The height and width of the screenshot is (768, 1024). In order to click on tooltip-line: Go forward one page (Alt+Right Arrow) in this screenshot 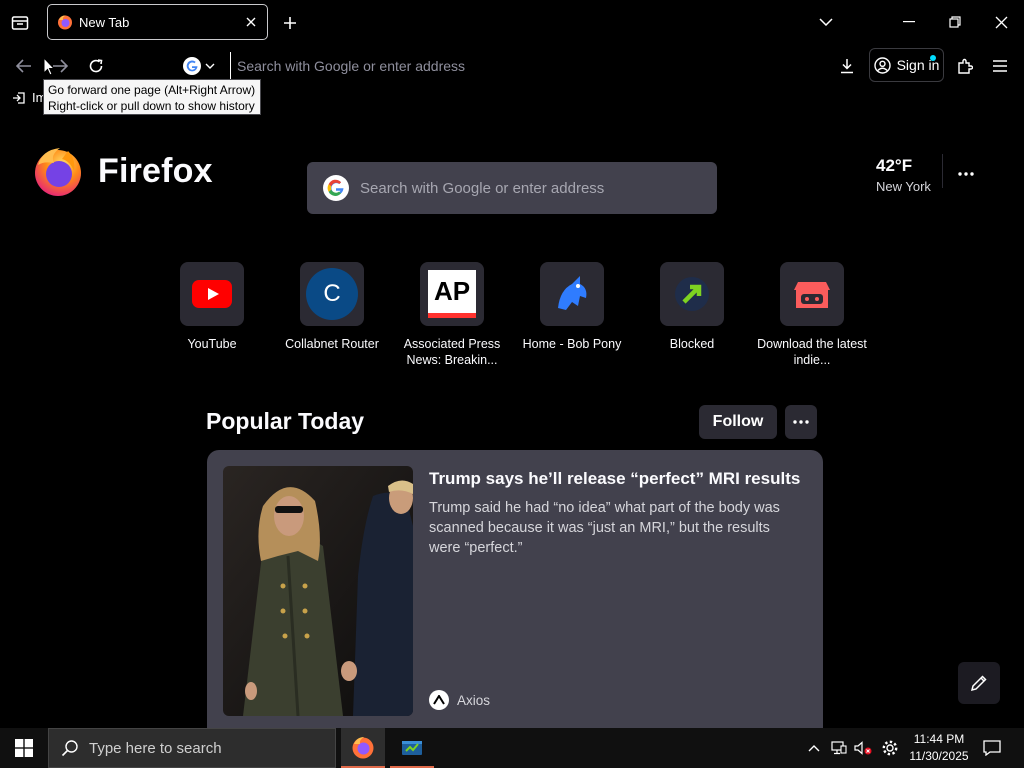, I will do `click(152, 90)`.